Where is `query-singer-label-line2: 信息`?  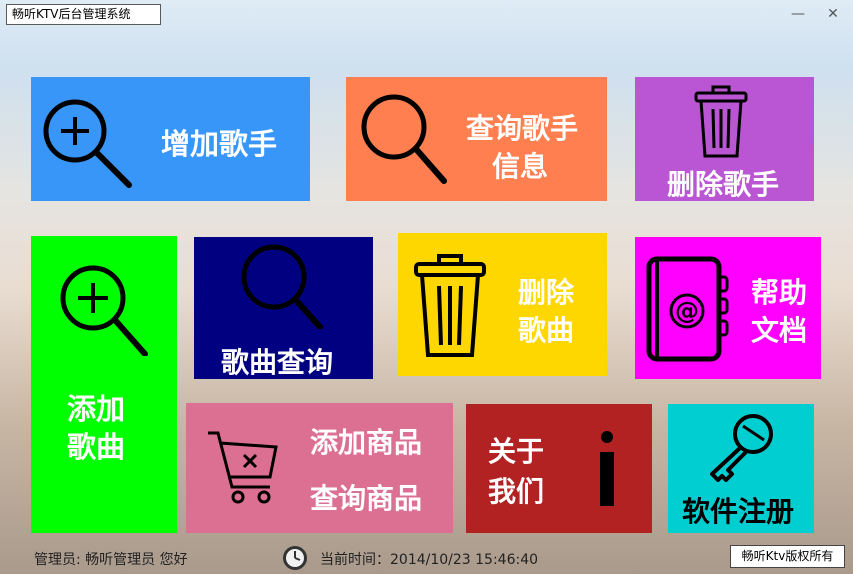
query-singer-label-line2: 信息 is located at coordinates (520, 166).